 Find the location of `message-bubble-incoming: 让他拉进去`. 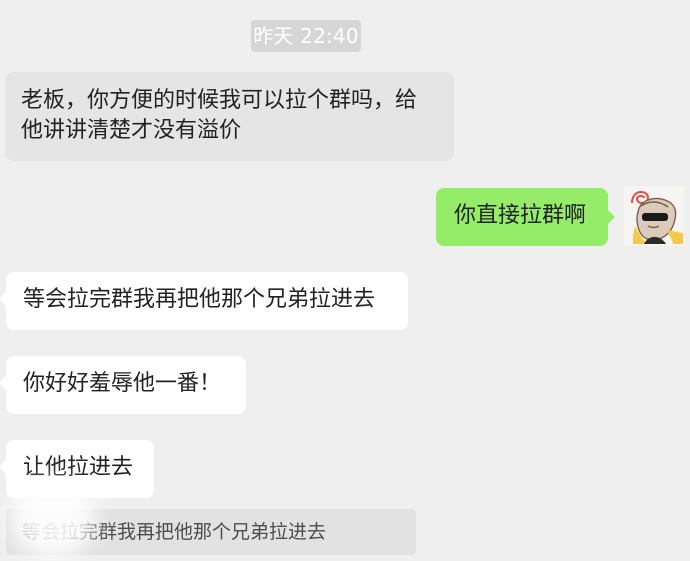

message-bubble-incoming: 让他拉进去 is located at coordinates (77, 469).